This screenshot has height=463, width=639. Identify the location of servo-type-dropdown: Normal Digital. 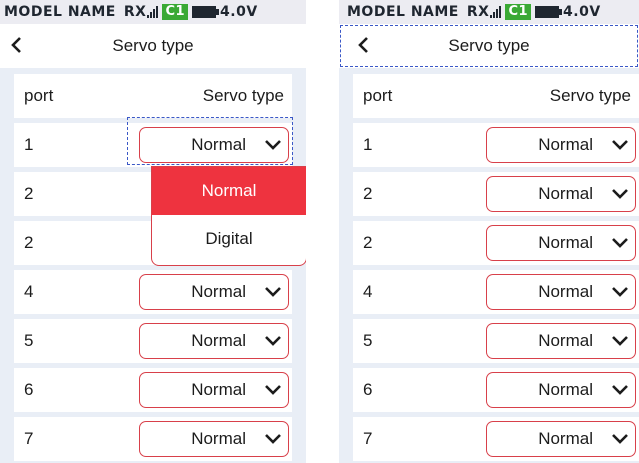
(228, 216).